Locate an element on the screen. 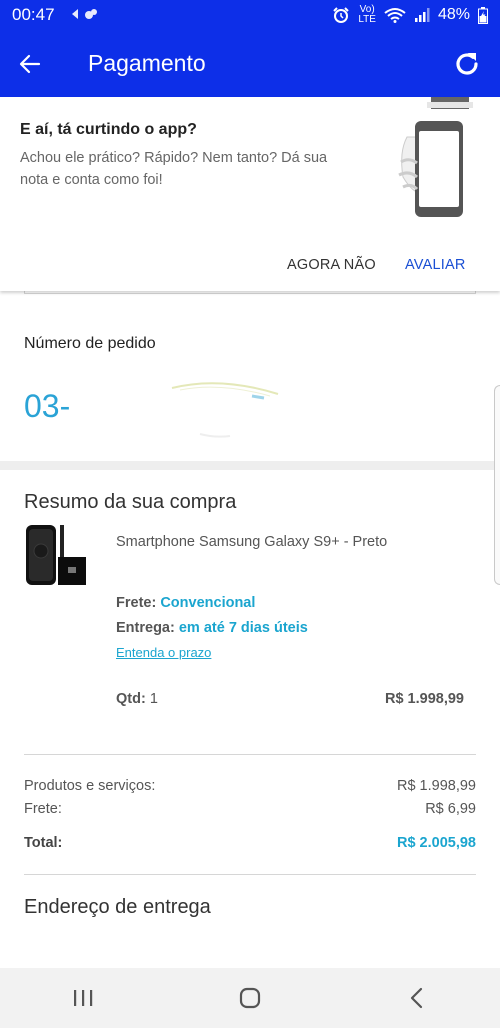 This screenshot has height=1028, width=500. app-bar: Pagamento is located at coordinates (250, 63).